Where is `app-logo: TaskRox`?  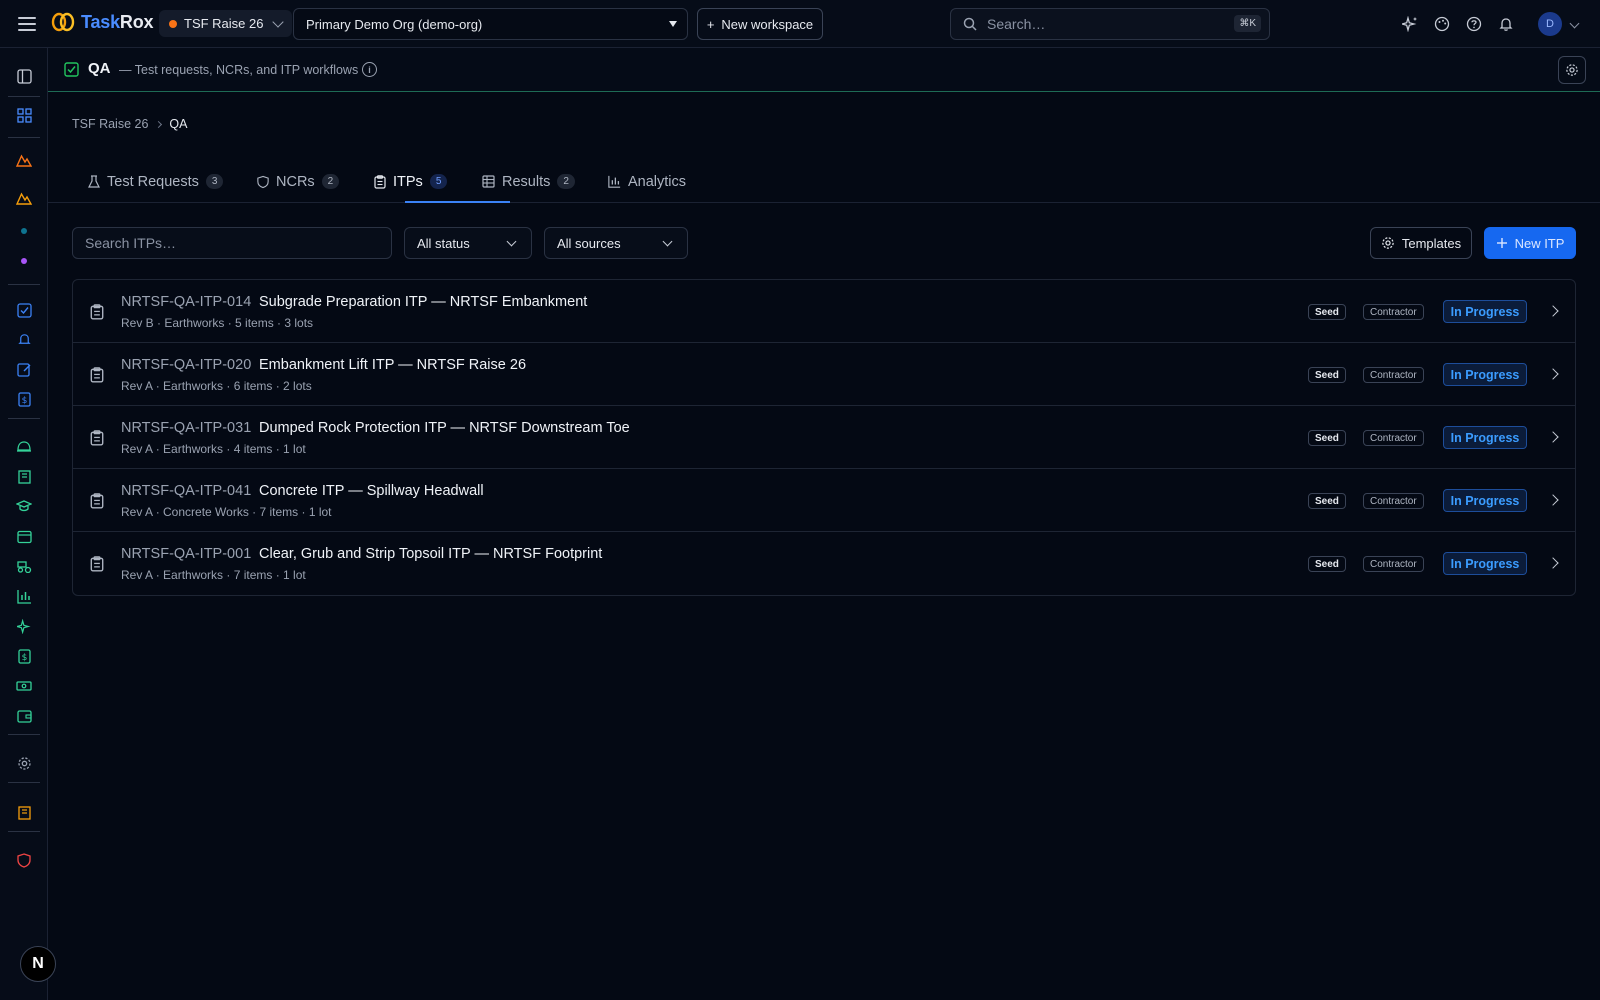
app-logo: TaskRox is located at coordinates (102, 22).